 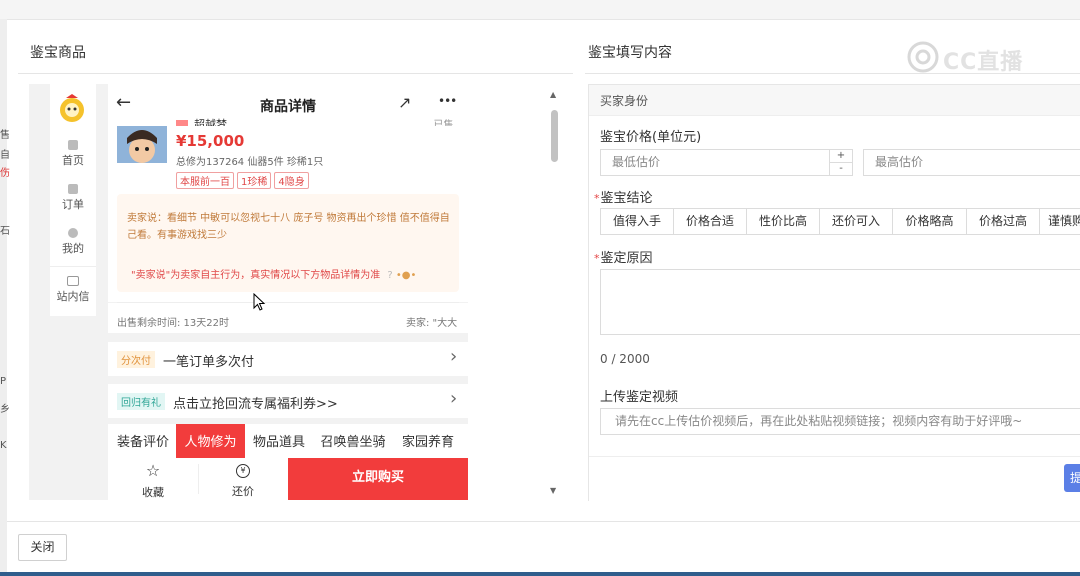 What do you see at coordinates (841, 156) in the screenshot?
I see `stepper-up-icon: +` at bounding box center [841, 156].